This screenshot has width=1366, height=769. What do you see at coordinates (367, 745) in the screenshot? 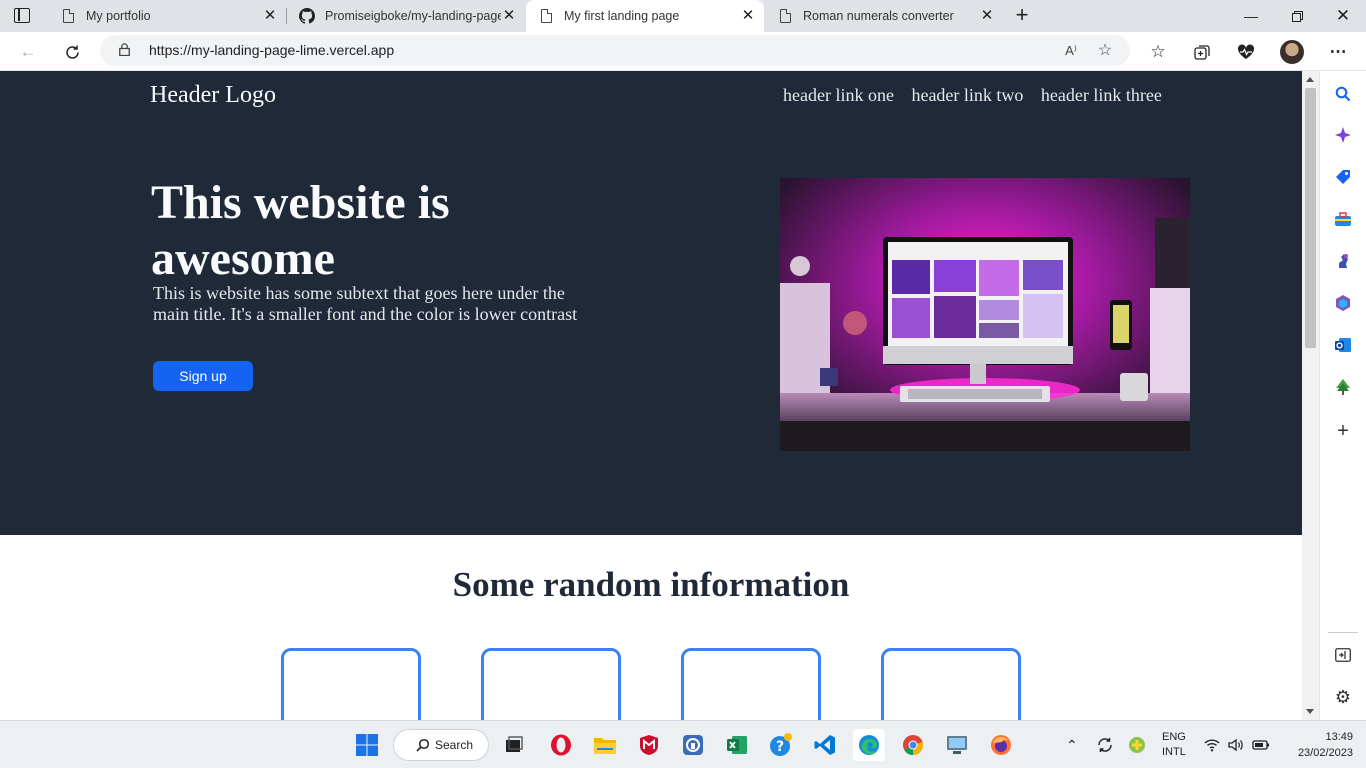
I see `windows-start-icon` at bounding box center [367, 745].